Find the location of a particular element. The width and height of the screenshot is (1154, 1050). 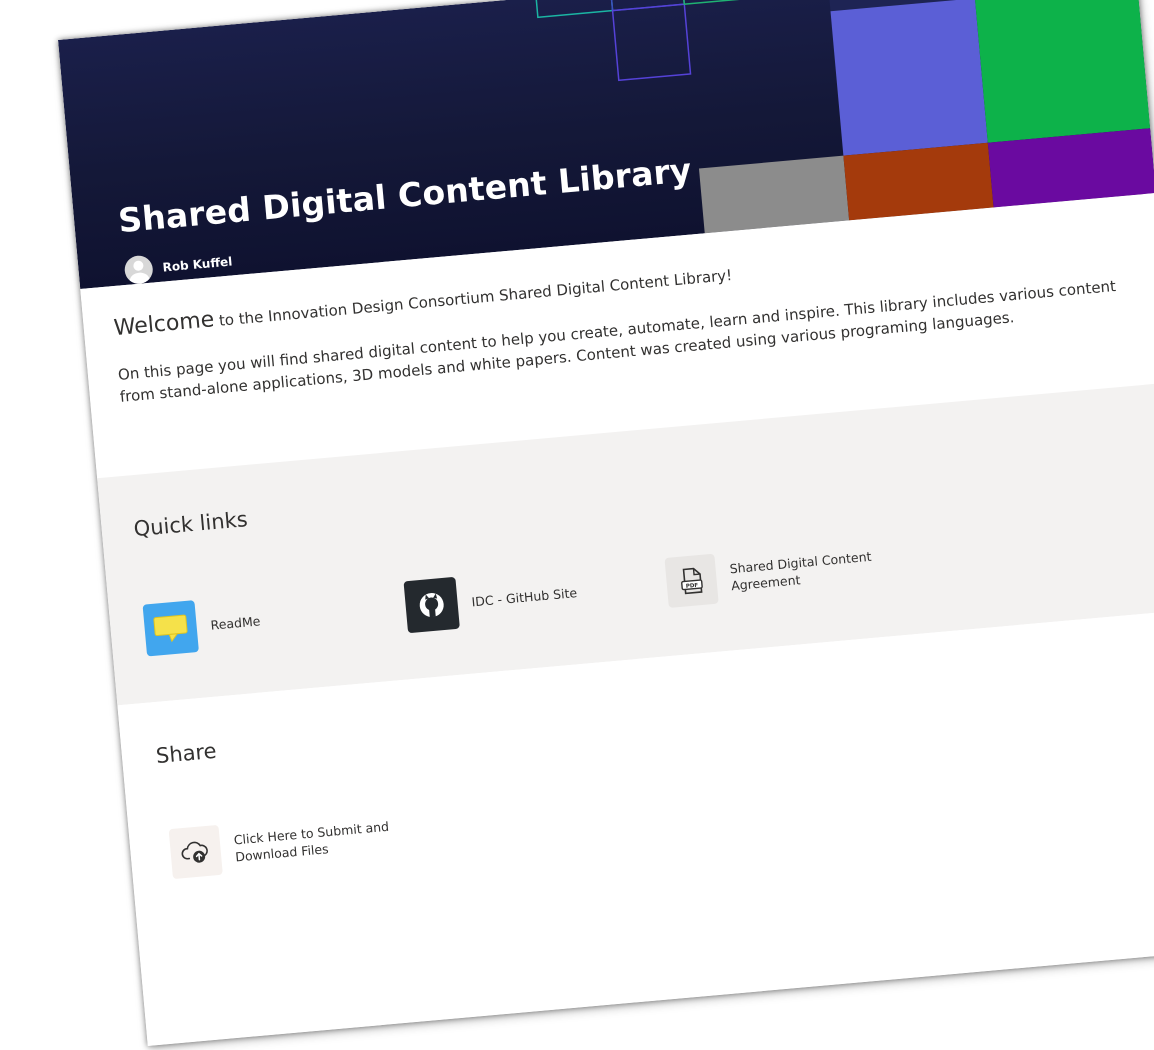

tile-green is located at coordinates (1063, 71).